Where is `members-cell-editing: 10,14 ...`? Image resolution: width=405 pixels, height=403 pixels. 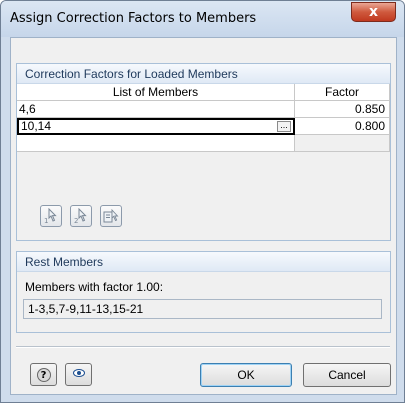
members-cell-editing: 10,14 ... is located at coordinates (156, 126).